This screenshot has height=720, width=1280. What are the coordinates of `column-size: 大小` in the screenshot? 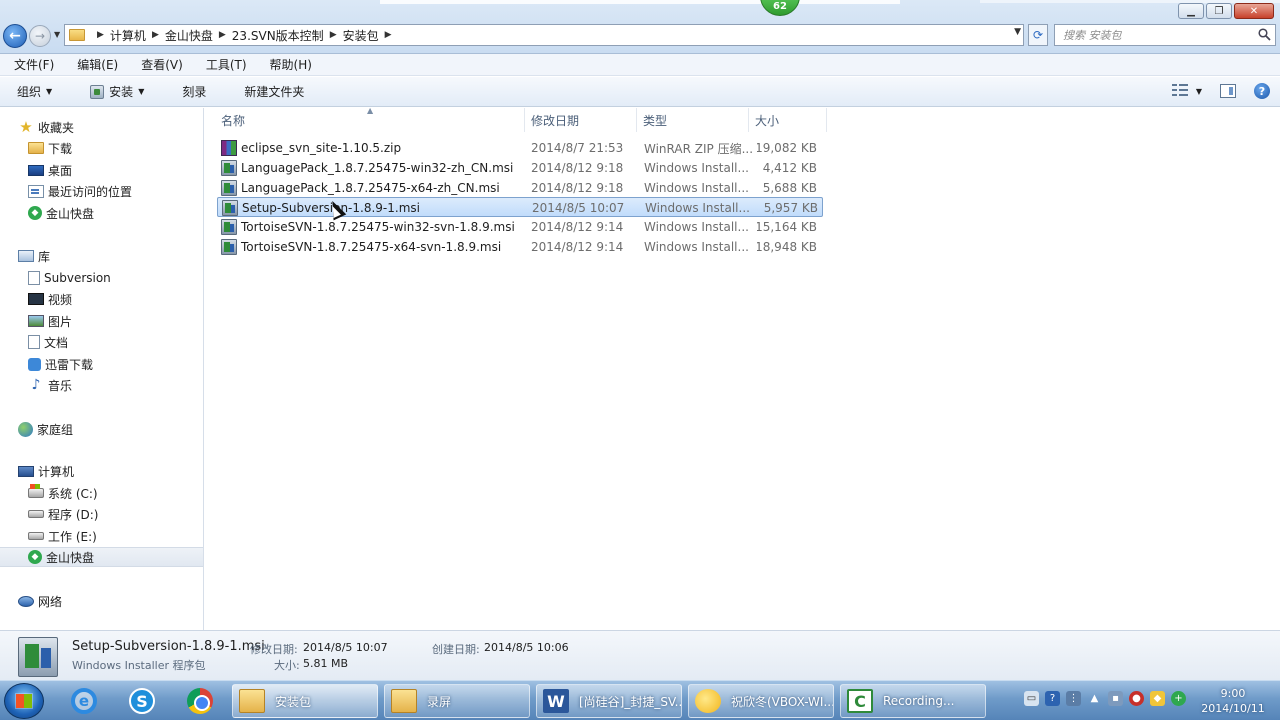 It's located at (788, 120).